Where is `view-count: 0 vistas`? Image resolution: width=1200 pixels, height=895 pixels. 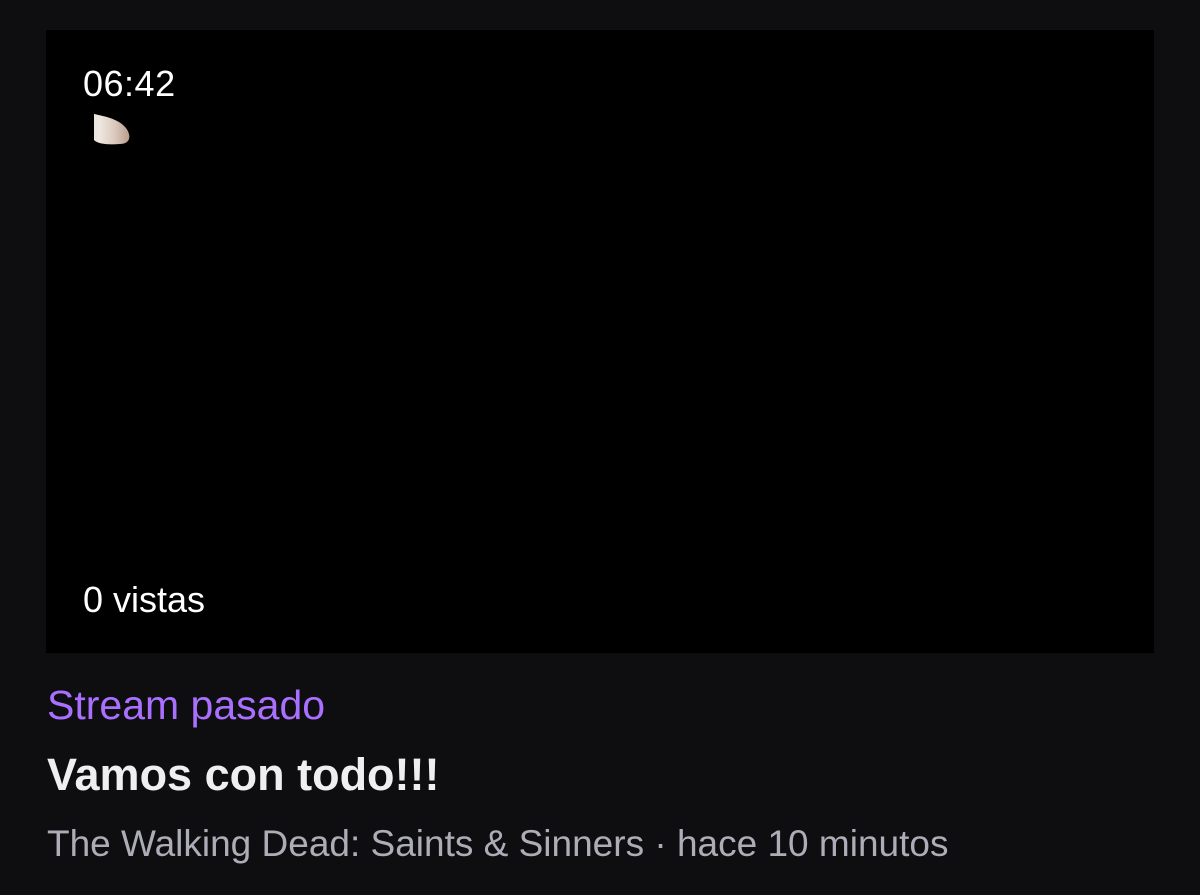
view-count: 0 vistas is located at coordinates (144, 599).